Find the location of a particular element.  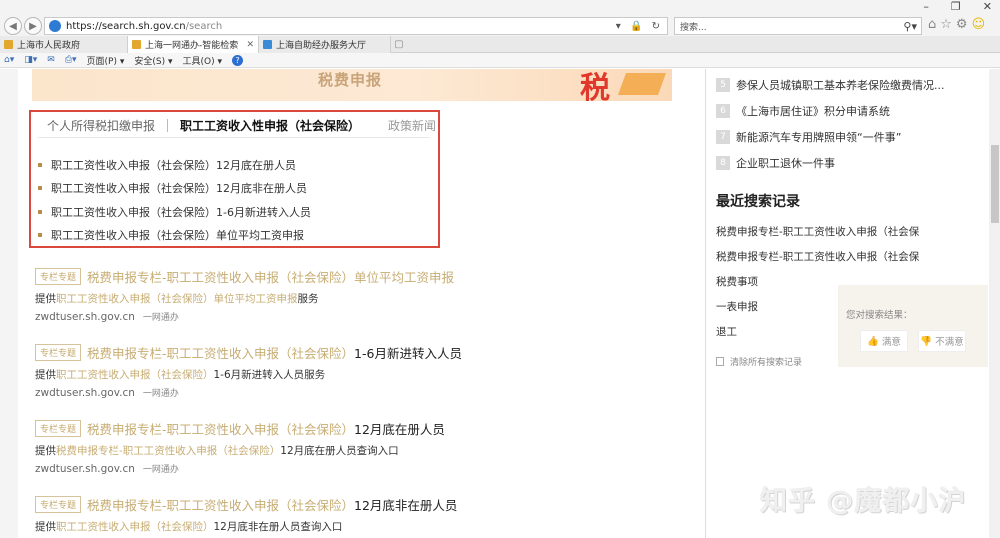

result-title: 专栏专题 税费申报专栏-职工工资性收入申报（社会保险） 12月底在册人员 is located at coordinates (240, 428).